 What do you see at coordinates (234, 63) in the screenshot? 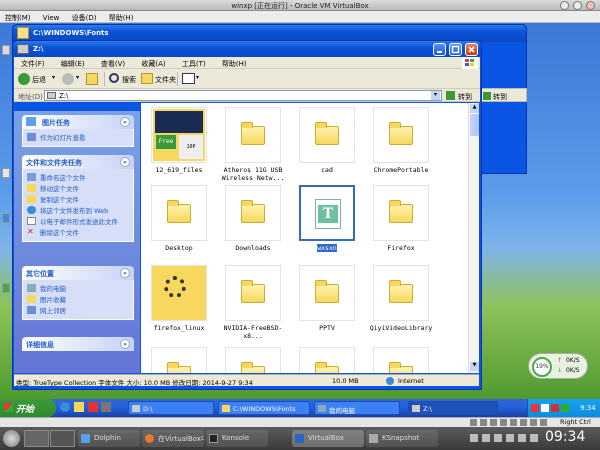
I see `menu-help: 帮助(H)` at bounding box center [234, 63].